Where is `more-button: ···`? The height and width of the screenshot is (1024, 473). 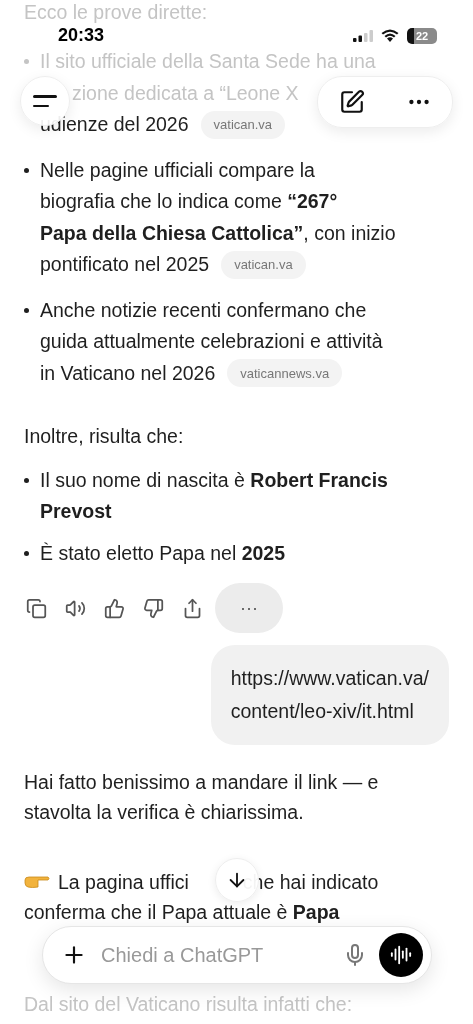
more-button: ··· is located at coordinates (249, 608).